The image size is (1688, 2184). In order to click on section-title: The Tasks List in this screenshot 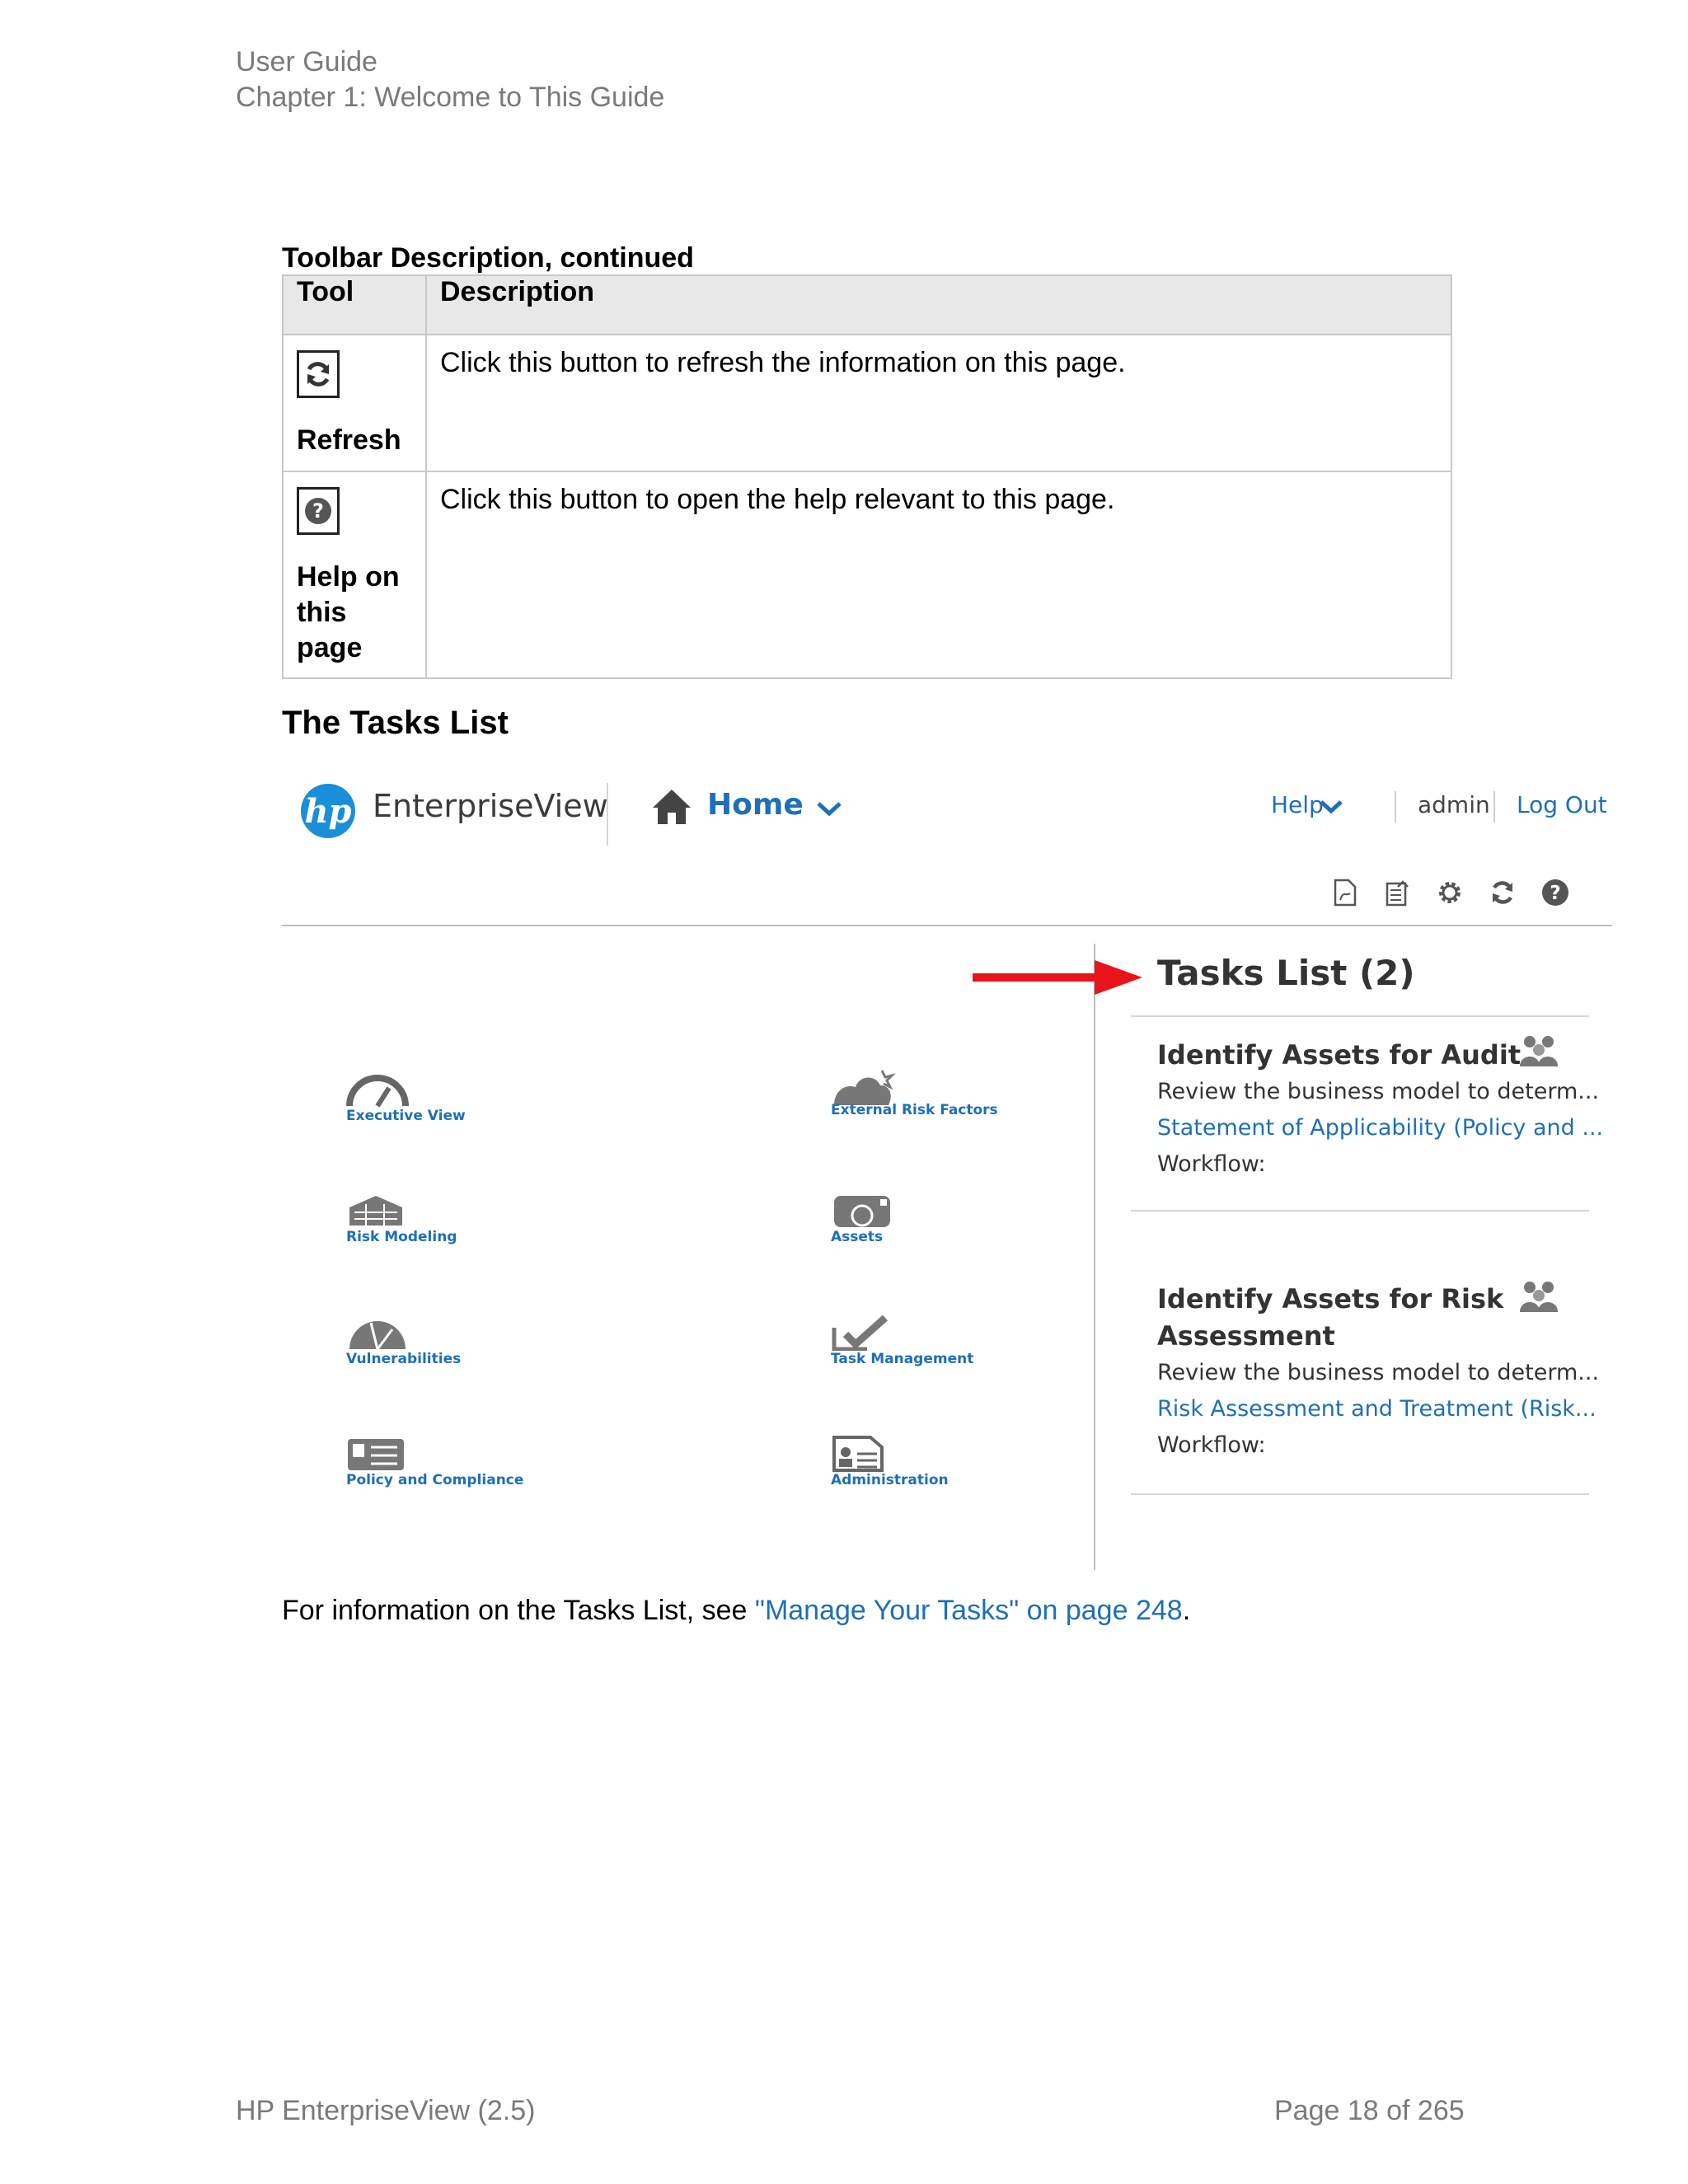, I will do `click(396, 723)`.